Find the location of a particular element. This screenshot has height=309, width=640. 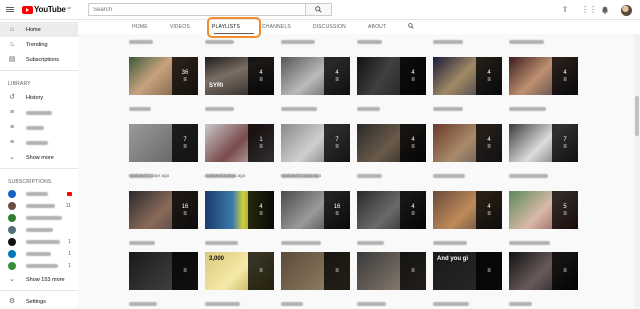

tab-channels: CHANNELS is located at coordinates (276, 27).